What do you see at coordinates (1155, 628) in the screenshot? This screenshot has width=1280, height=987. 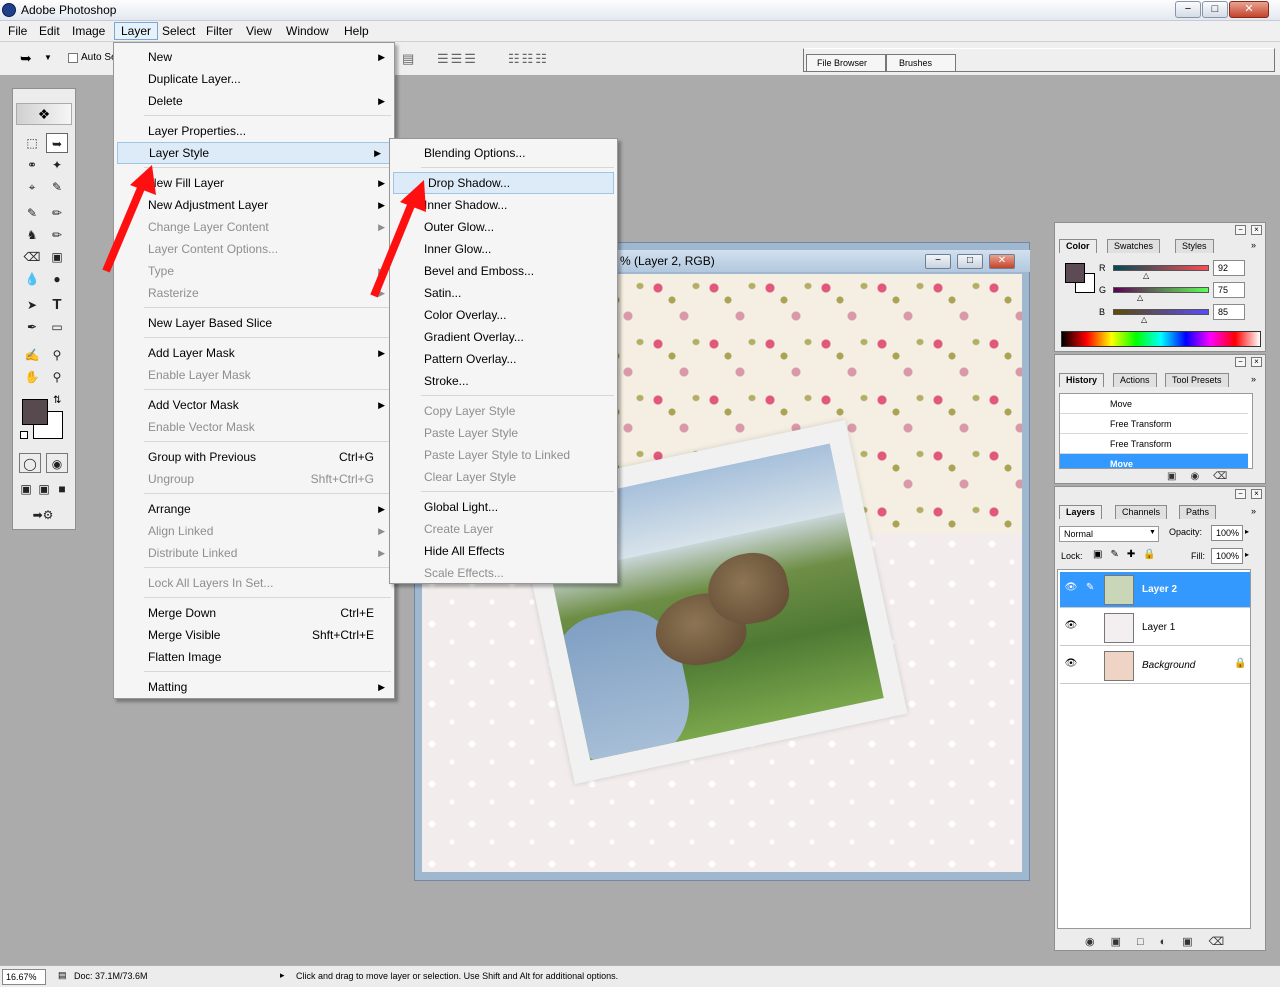 I see `layer-row: 👁 Layer 1` at bounding box center [1155, 628].